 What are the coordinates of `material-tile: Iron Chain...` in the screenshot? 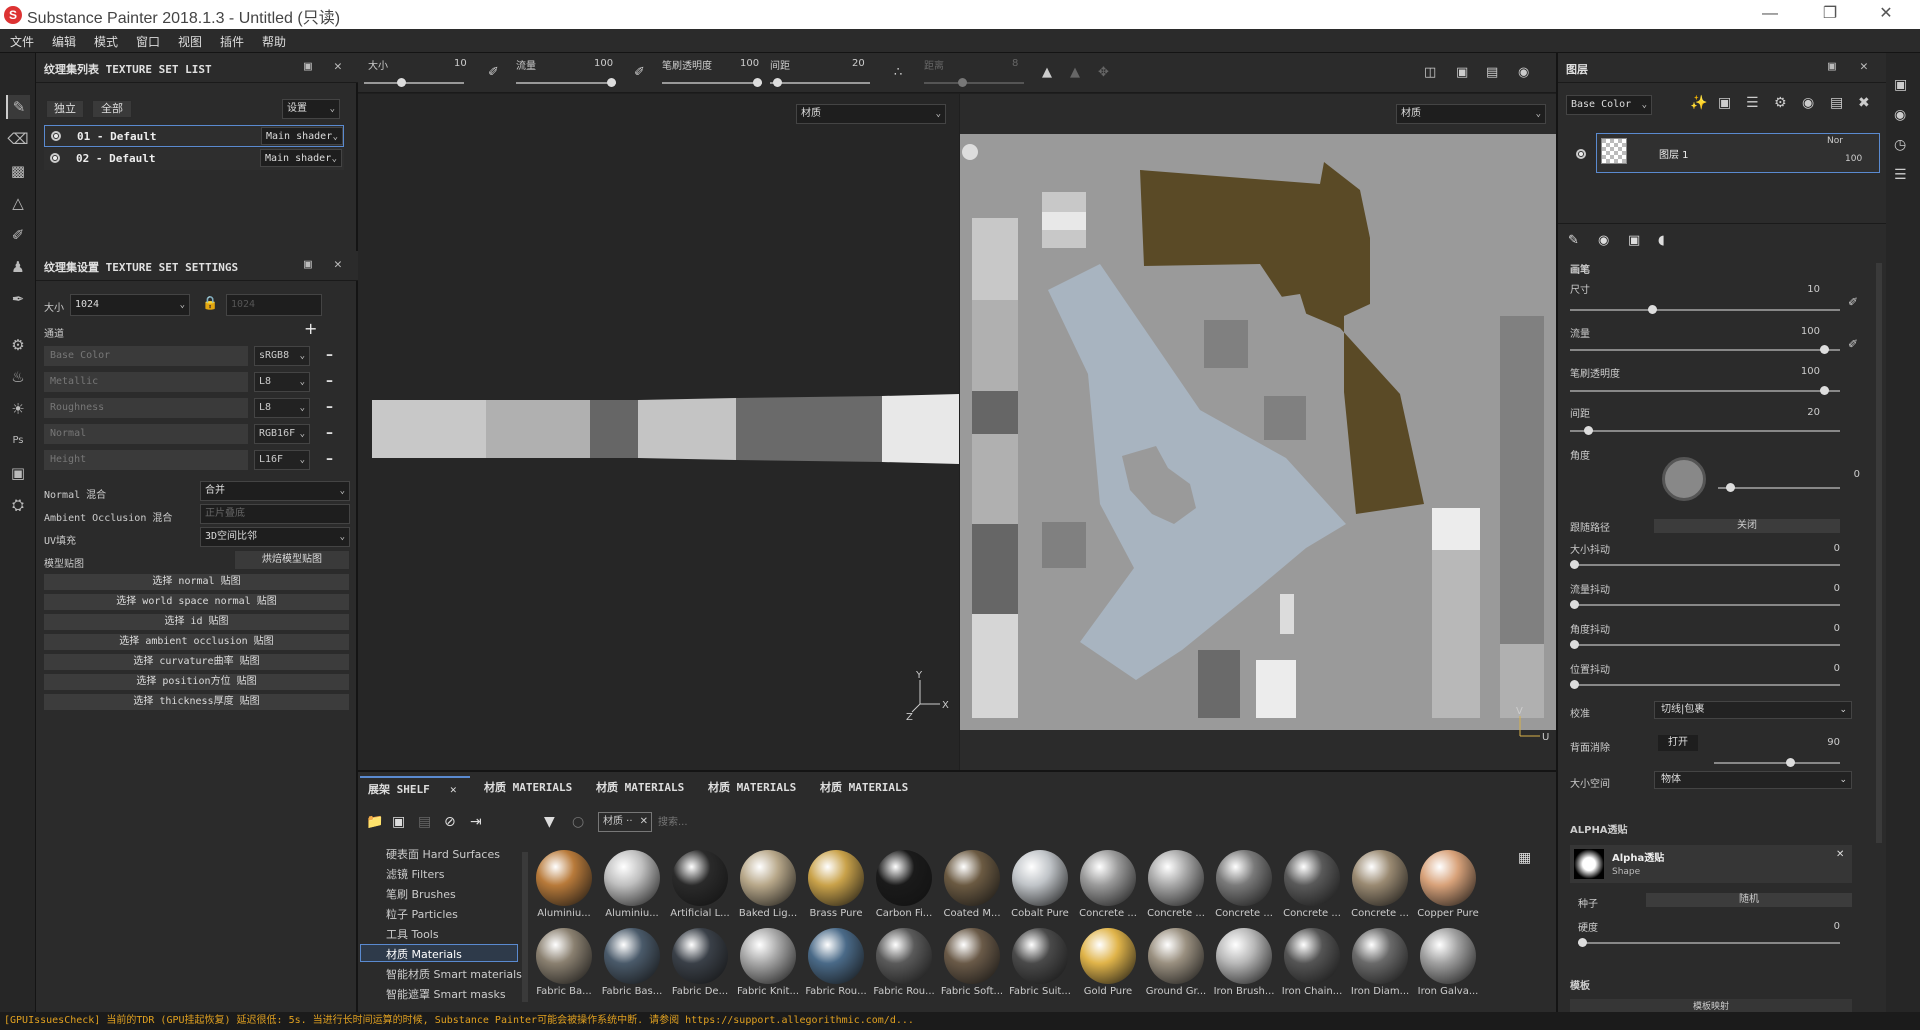 It's located at (1312, 963).